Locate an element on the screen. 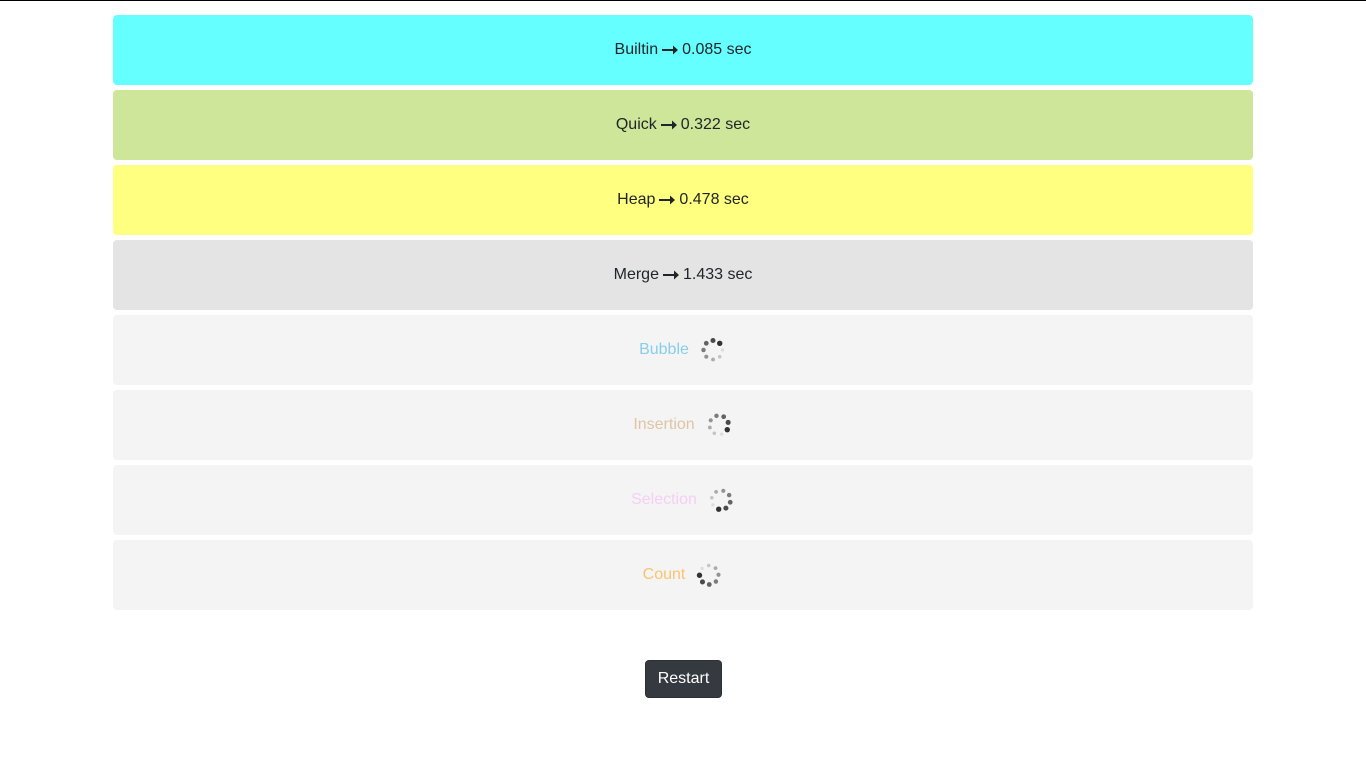 The image size is (1366, 768). result-row-builtin: Builtin 0.085 sec is located at coordinates (683, 50).